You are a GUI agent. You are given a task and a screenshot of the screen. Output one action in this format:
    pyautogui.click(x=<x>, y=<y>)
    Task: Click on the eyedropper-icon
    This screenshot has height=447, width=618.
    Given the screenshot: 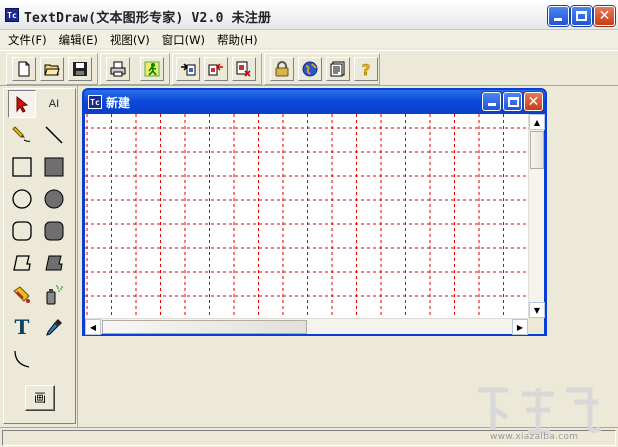 What is the action you would take?
    pyautogui.click(x=54, y=327)
    